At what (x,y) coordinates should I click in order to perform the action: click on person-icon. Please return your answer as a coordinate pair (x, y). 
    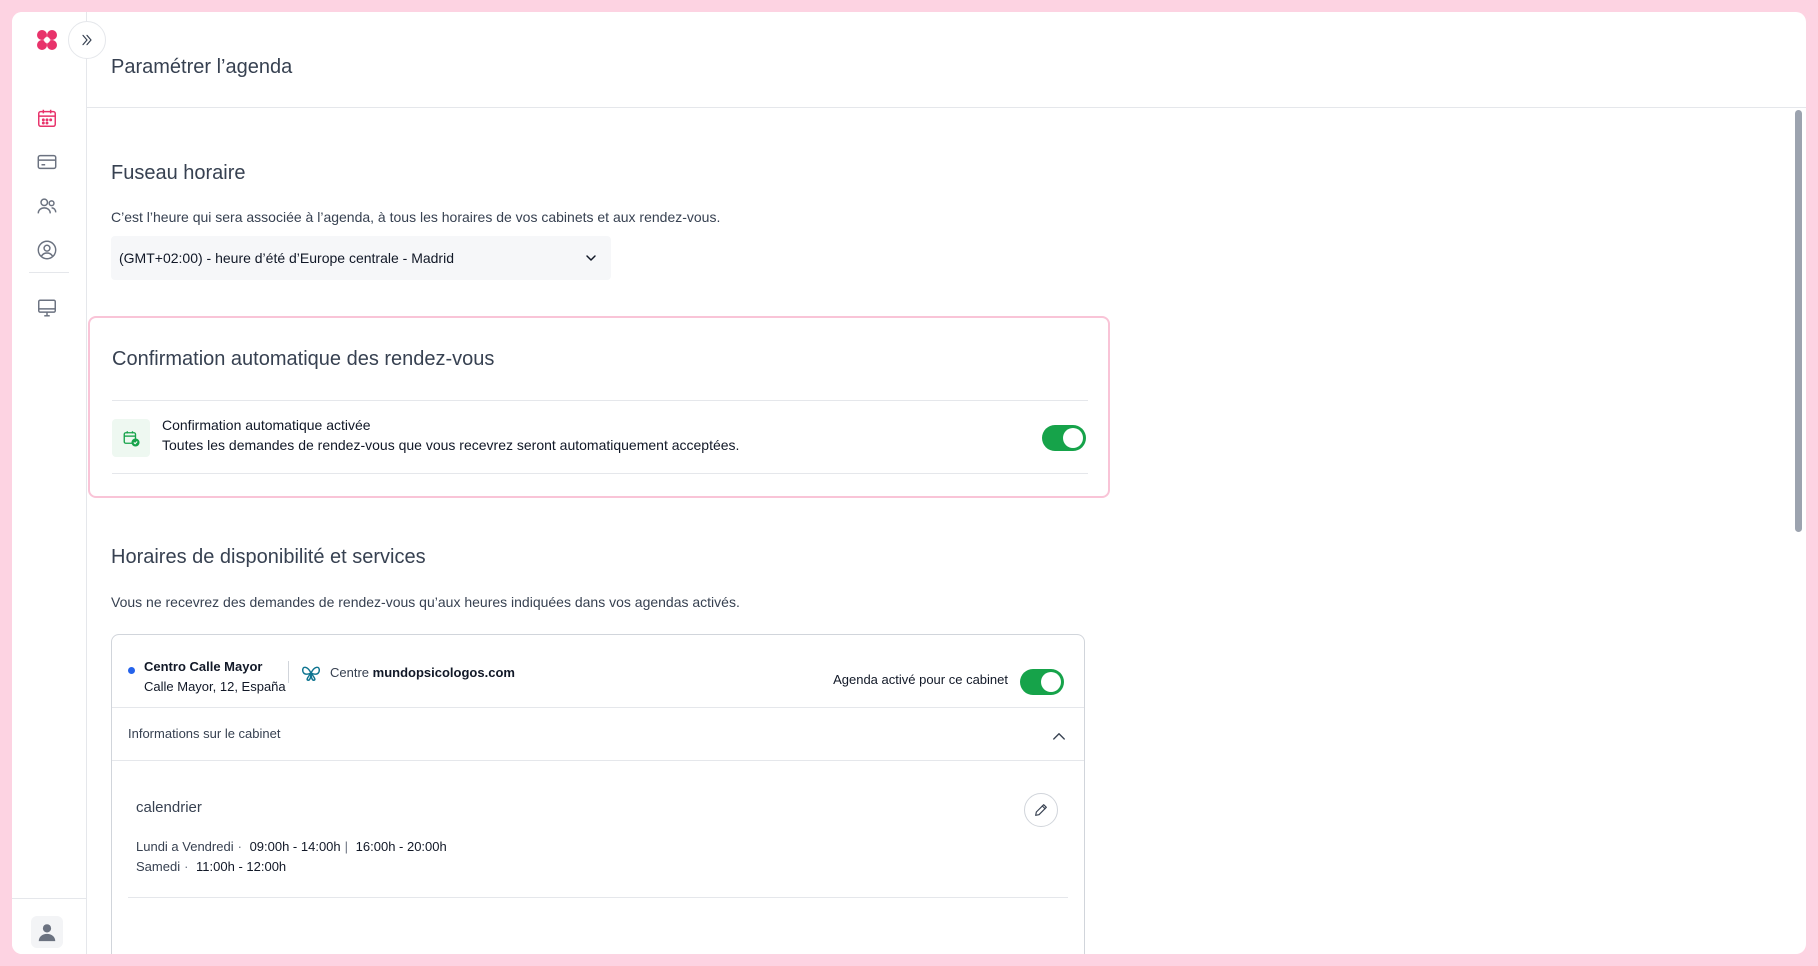
    Looking at the image, I should click on (47, 933).